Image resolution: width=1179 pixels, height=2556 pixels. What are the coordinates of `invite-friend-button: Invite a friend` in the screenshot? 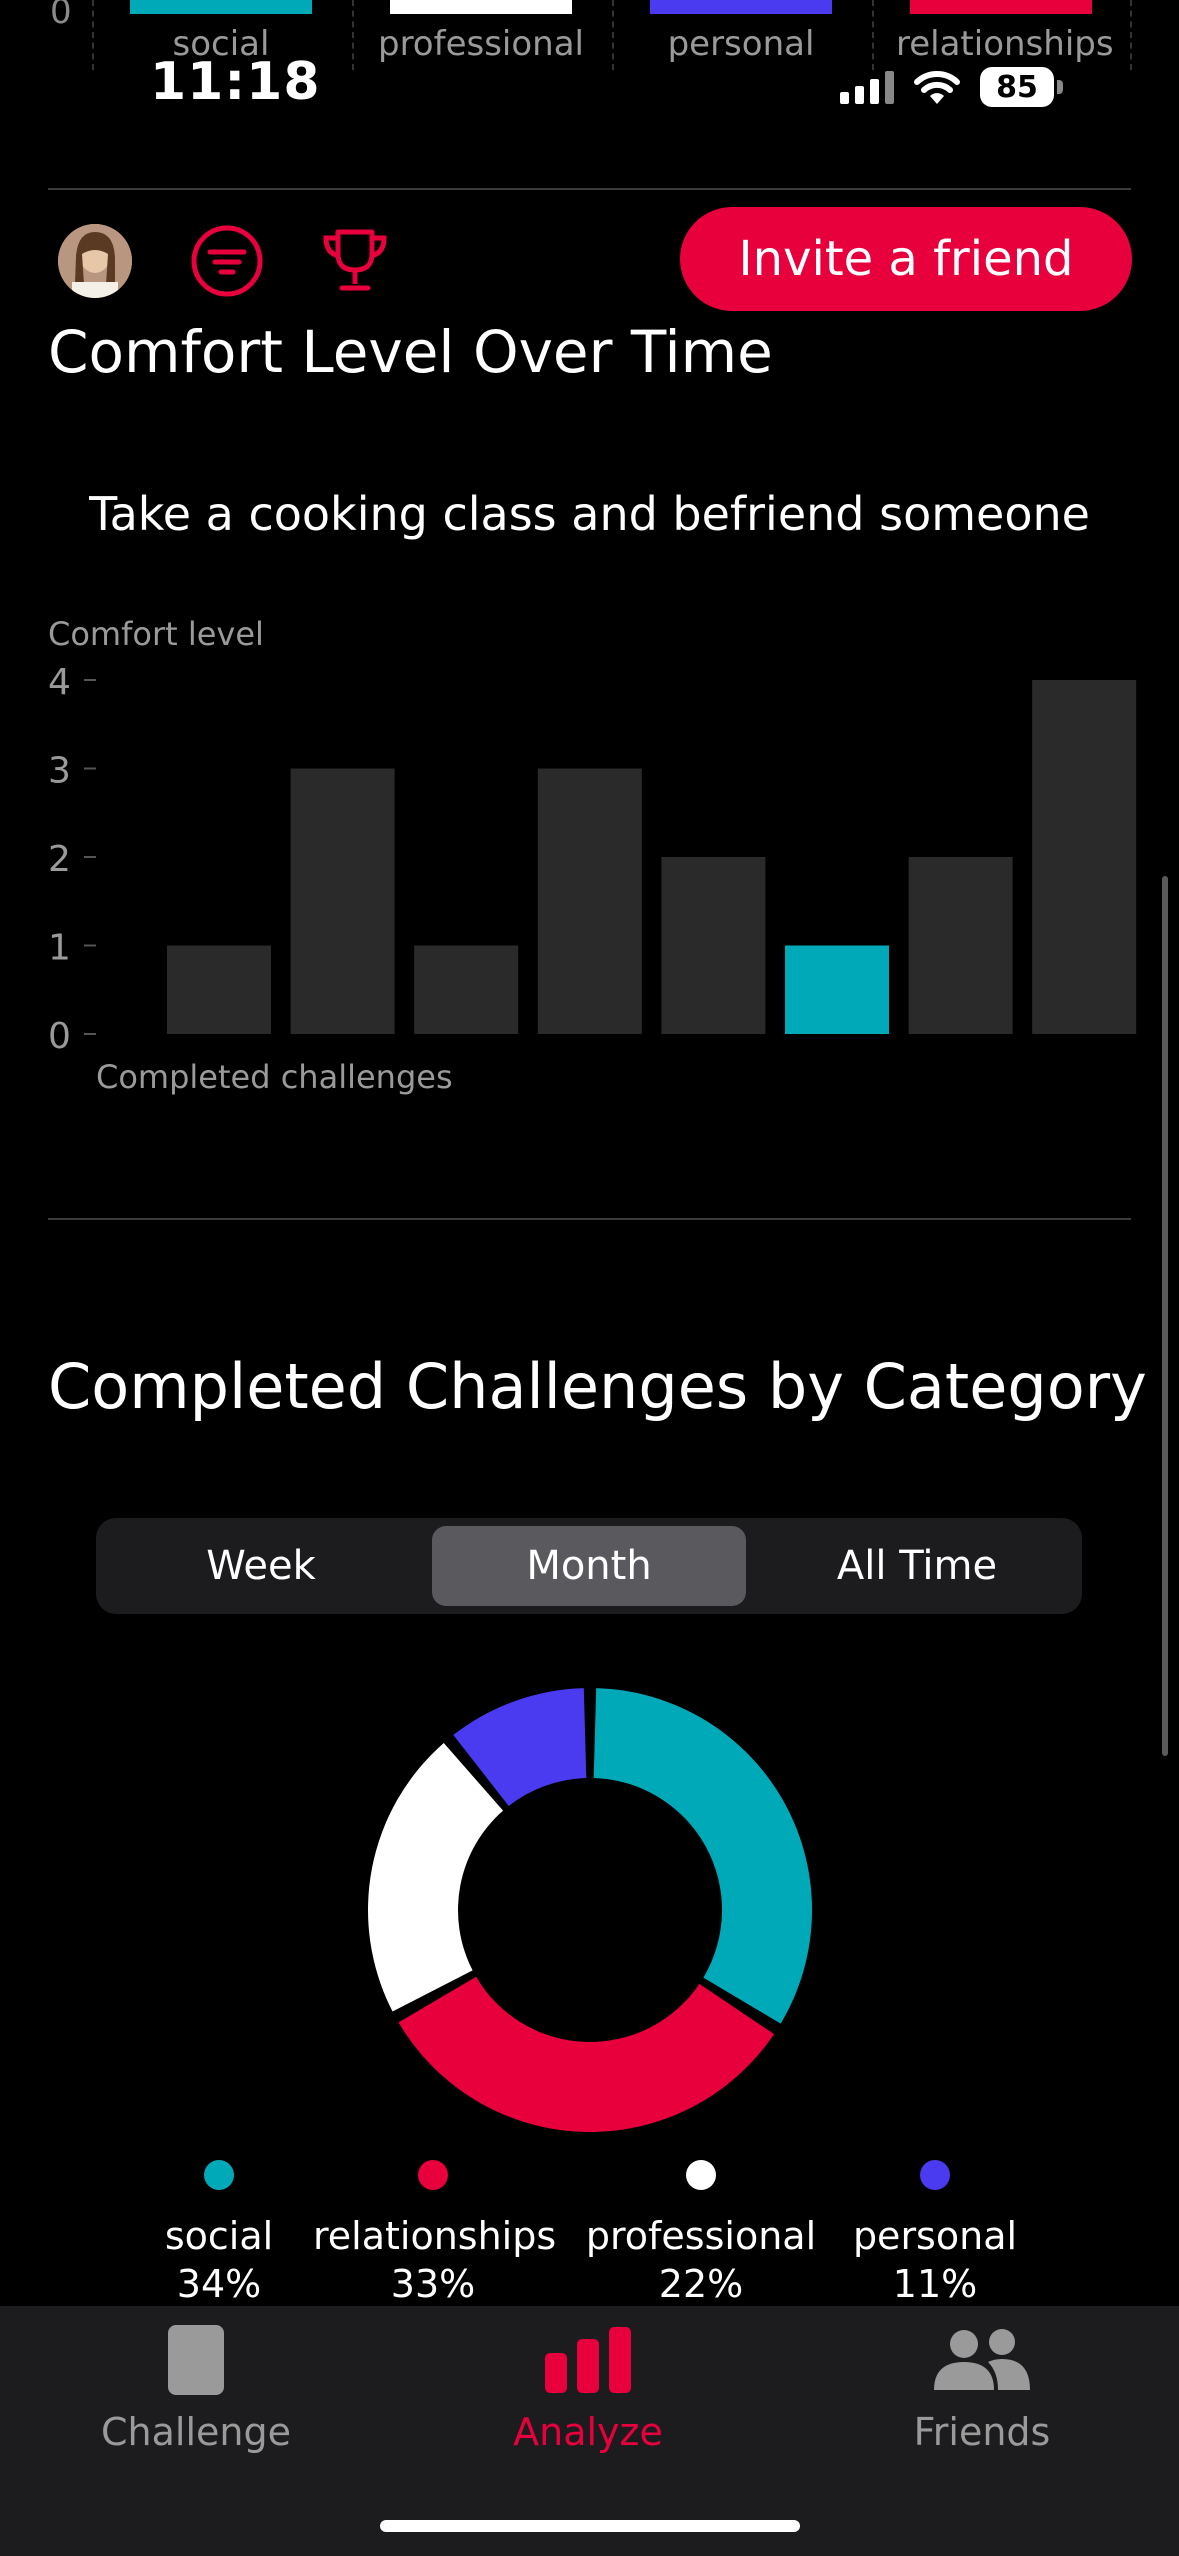 It's located at (906, 259).